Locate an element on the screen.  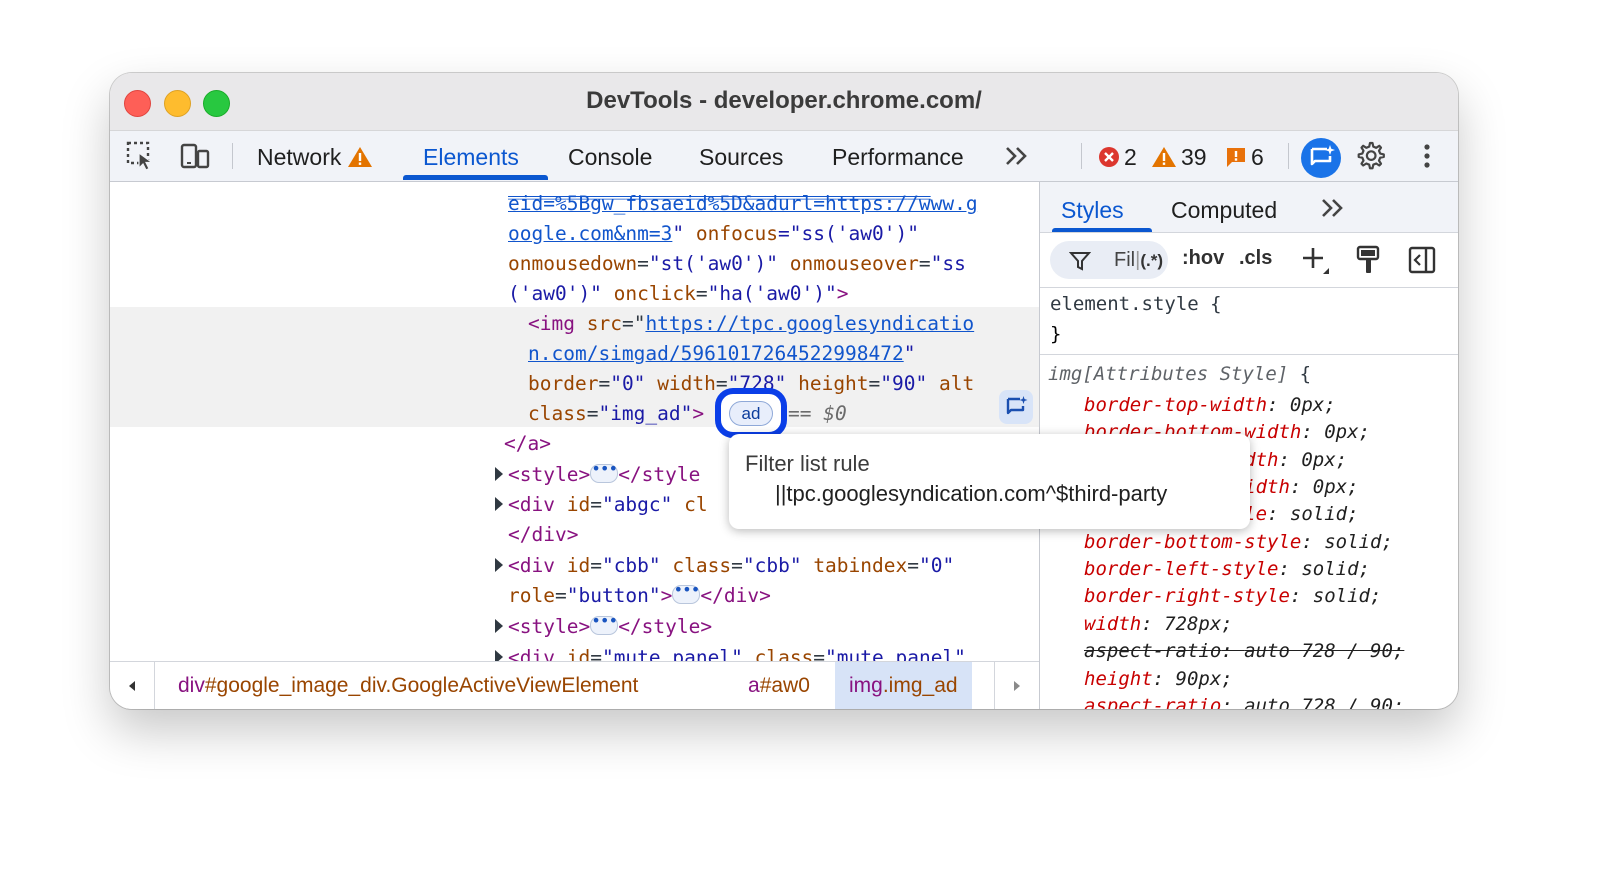
paint-brush-icon is located at coordinates (1369, 260).